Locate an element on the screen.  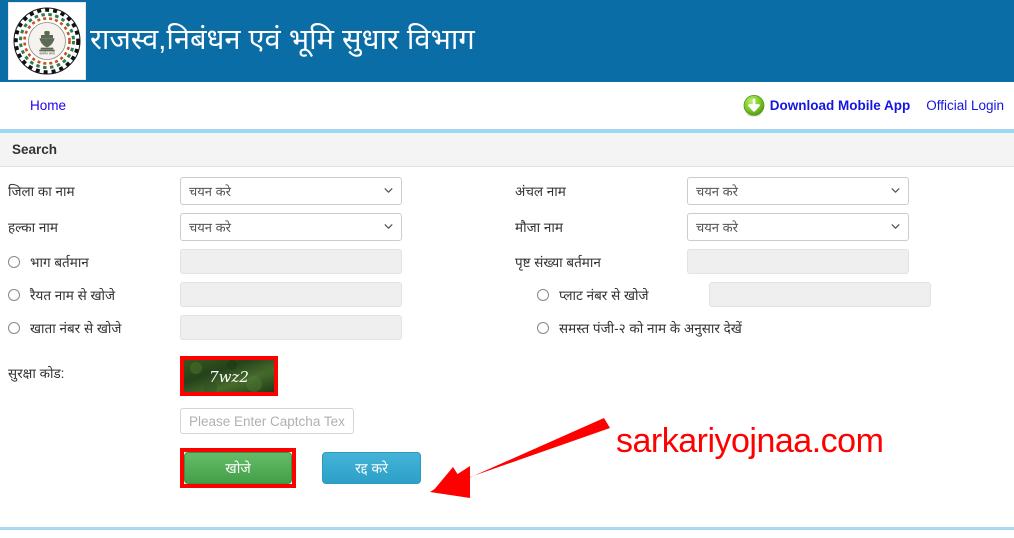
captcha-input is located at coordinates (267, 421).